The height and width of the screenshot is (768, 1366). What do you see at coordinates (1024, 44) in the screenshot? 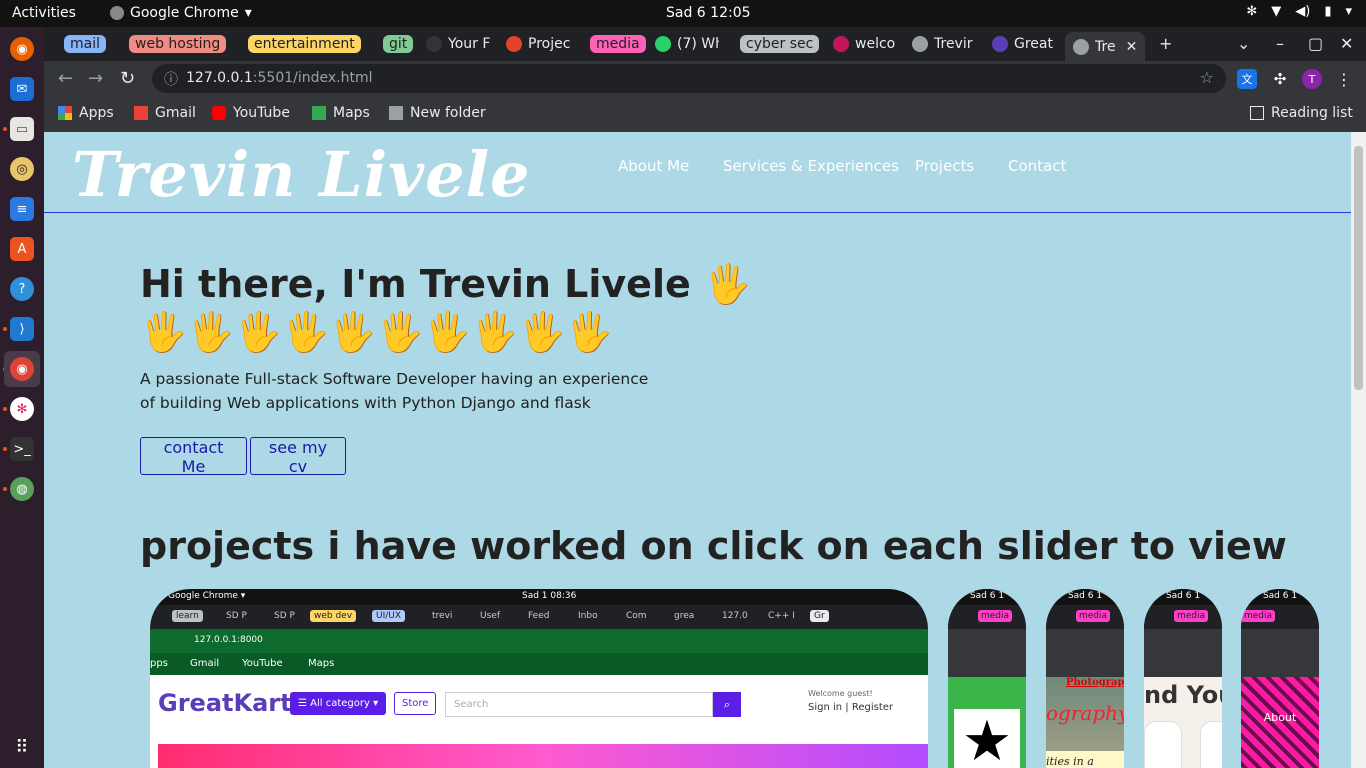
I see `tab-great: Great` at bounding box center [1024, 44].